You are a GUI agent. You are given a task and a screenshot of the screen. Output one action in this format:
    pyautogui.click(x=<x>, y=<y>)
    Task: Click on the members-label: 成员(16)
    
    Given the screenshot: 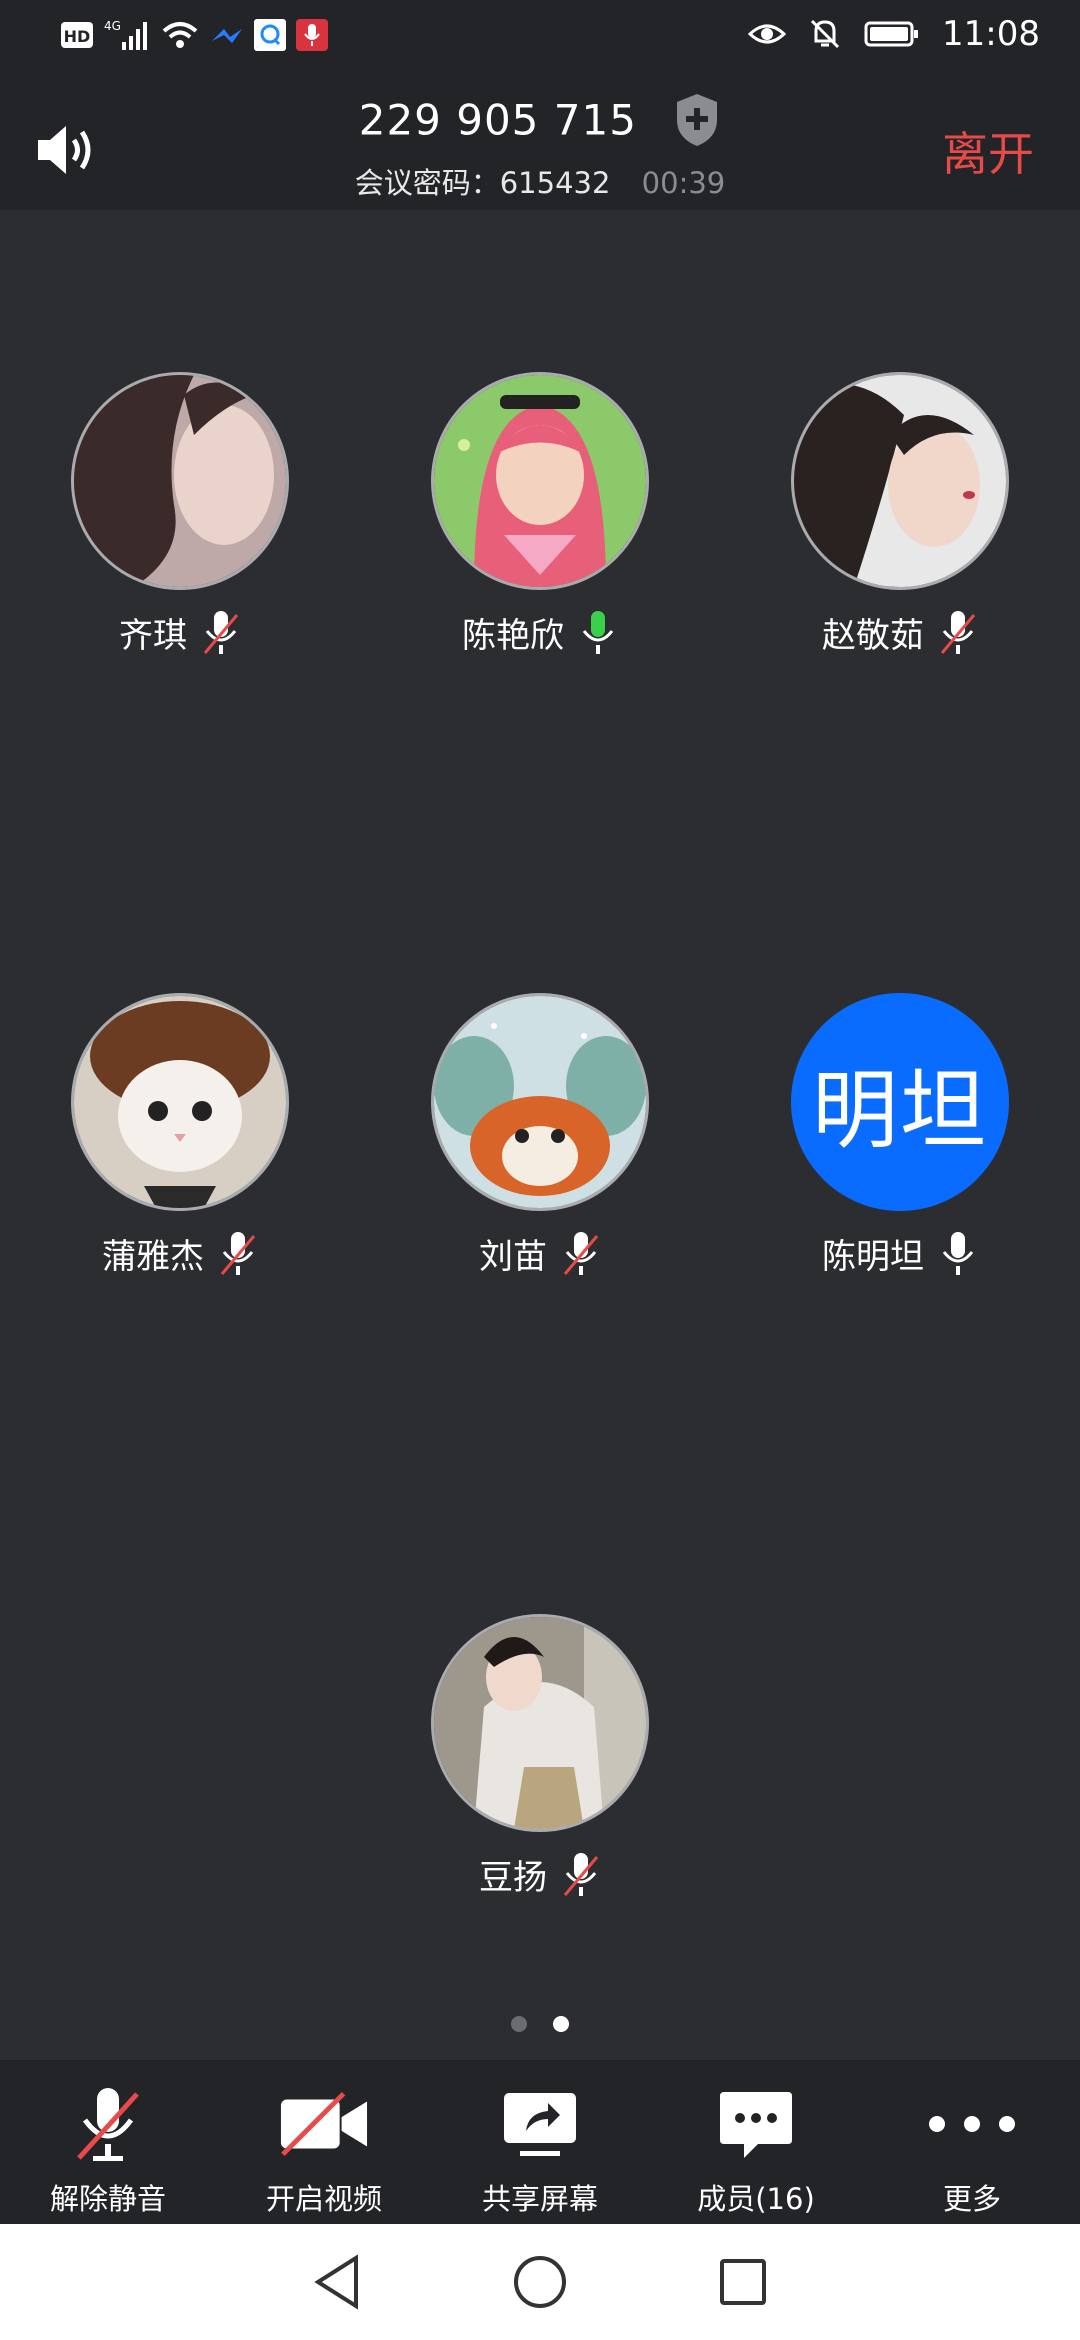 What is the action you would take?
    pyautogui.click(x=756, y=2199)
    